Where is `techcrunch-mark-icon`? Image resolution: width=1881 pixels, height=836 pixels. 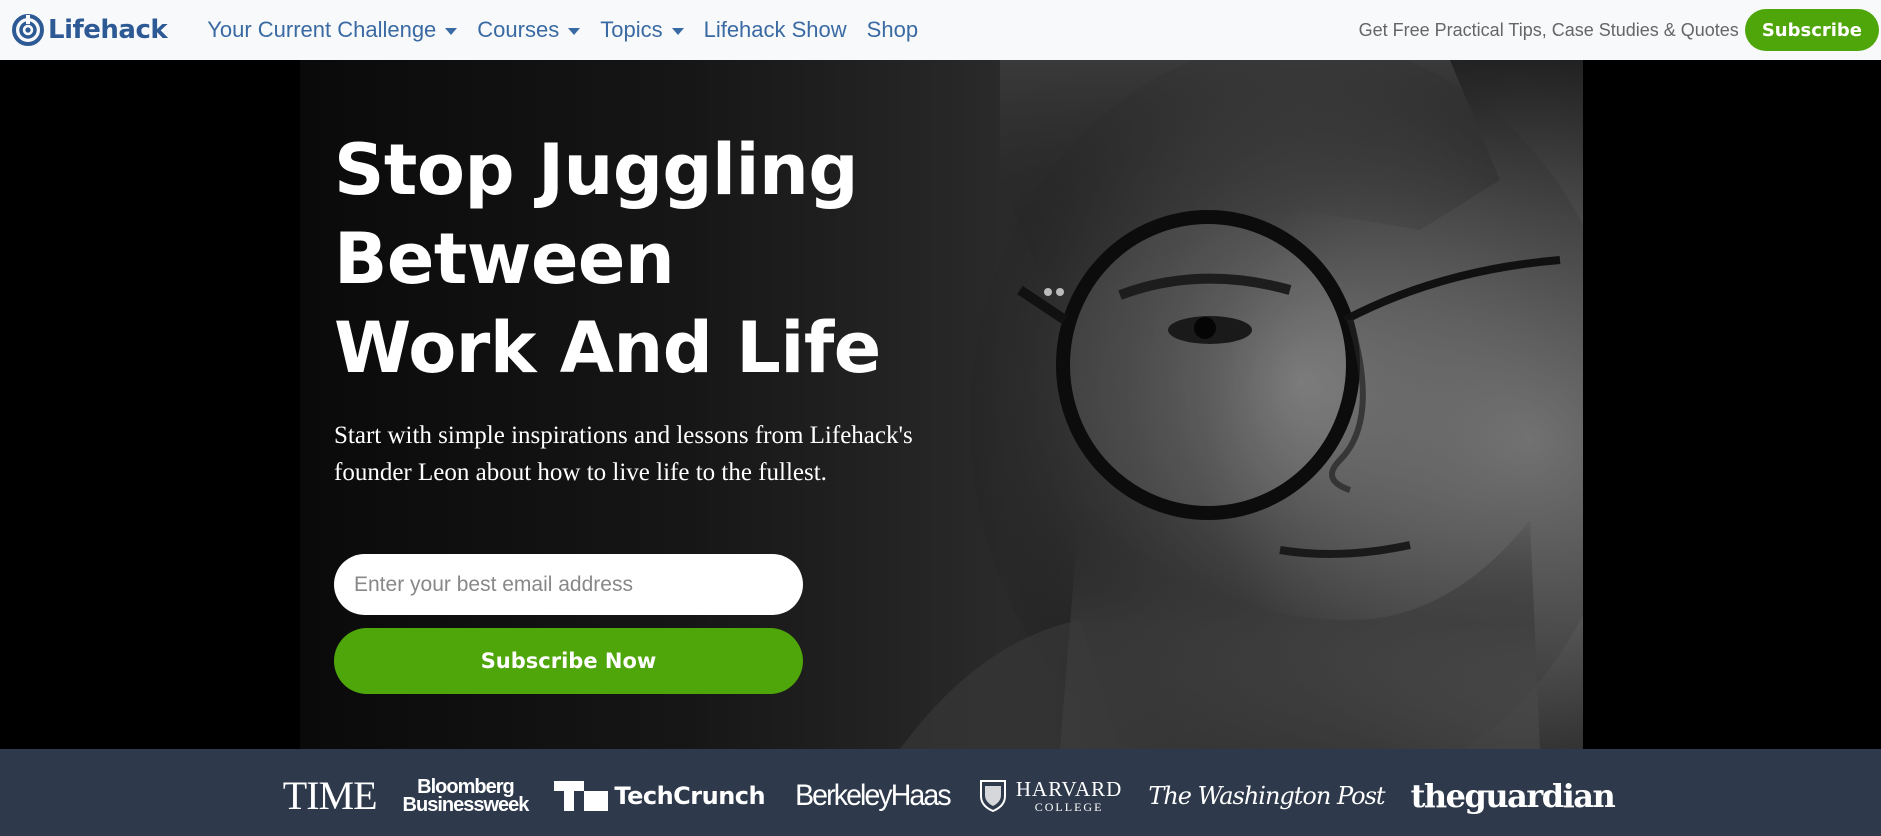
techcrunch-mark-icon is located at coordinates (581, 795).